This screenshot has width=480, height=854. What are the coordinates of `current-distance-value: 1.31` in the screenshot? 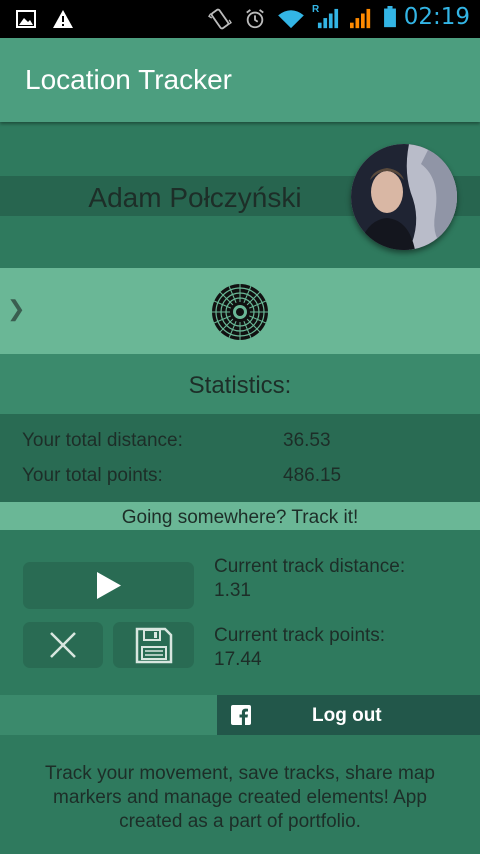 It's located at (232, 590).